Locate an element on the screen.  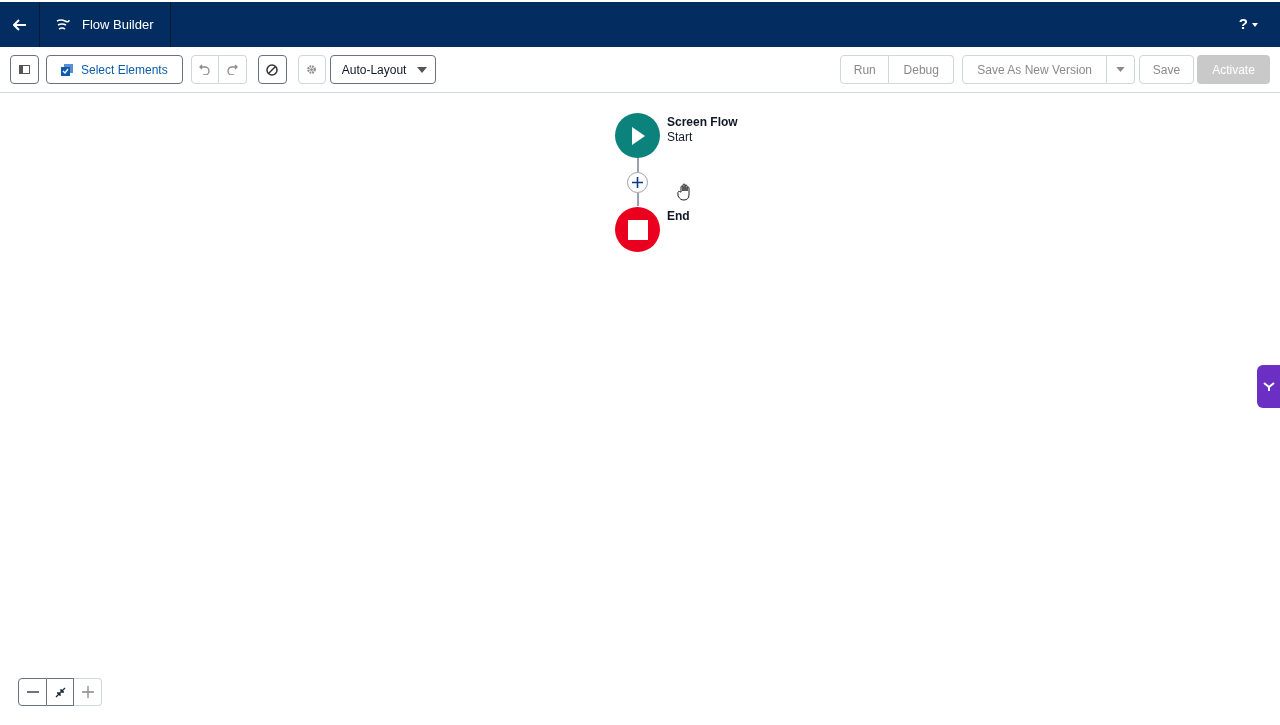
node-title: Screen Flow is located at coordinates (702, 122).